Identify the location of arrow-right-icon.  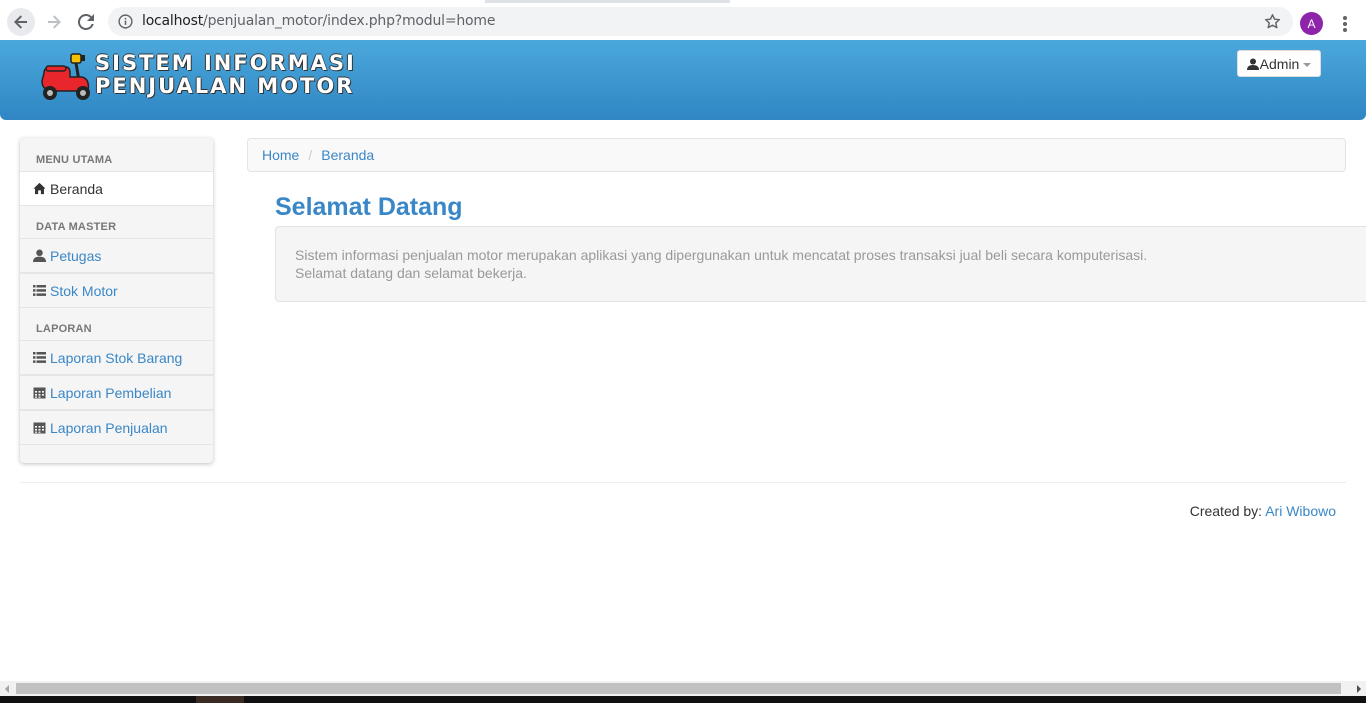
(54, 22).